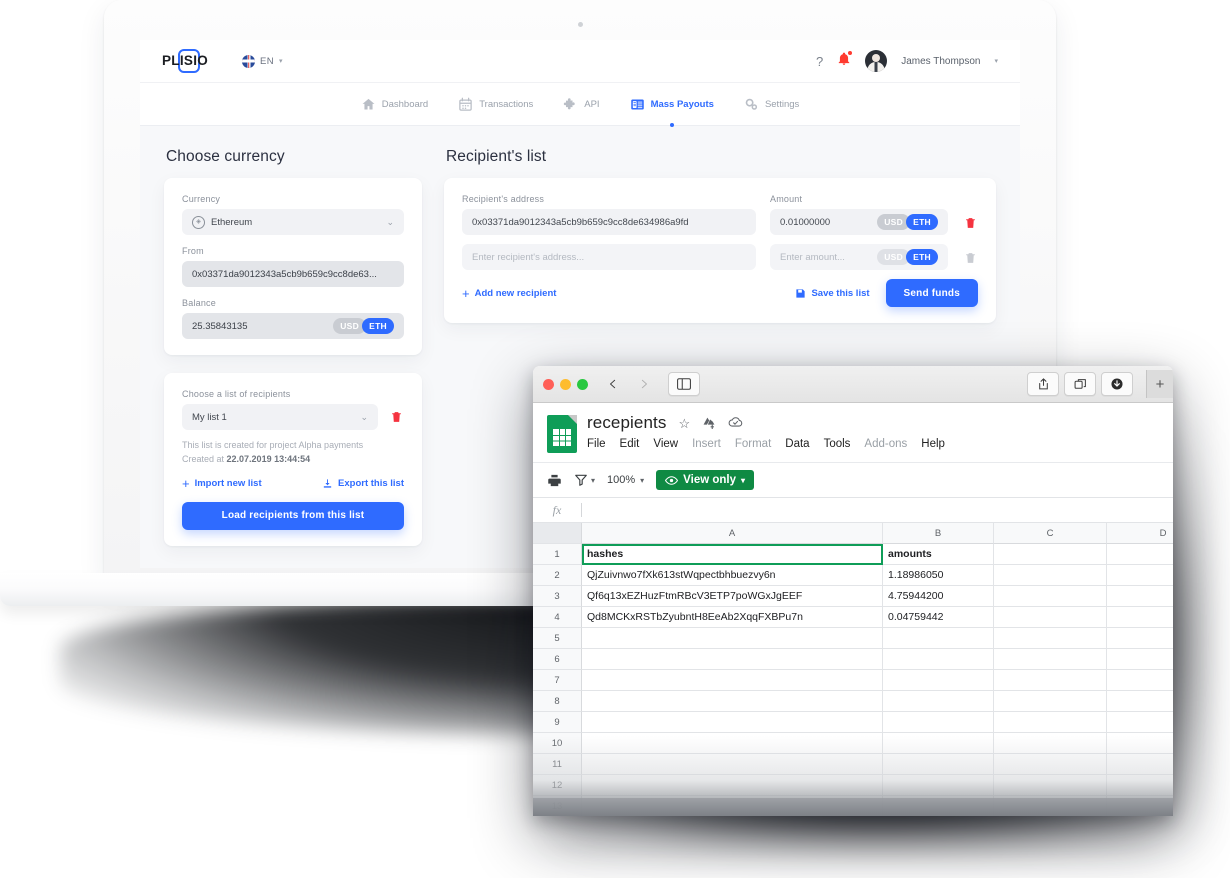 This screenshot has height=878, width=1230. What do you see at coordinates (732, 617) in the screenshot?
I see `cell-a4: Qd8MCKxRSTbZyubntH8EeAb2XqqFXBPu7n` at bounding box center [732, 617].